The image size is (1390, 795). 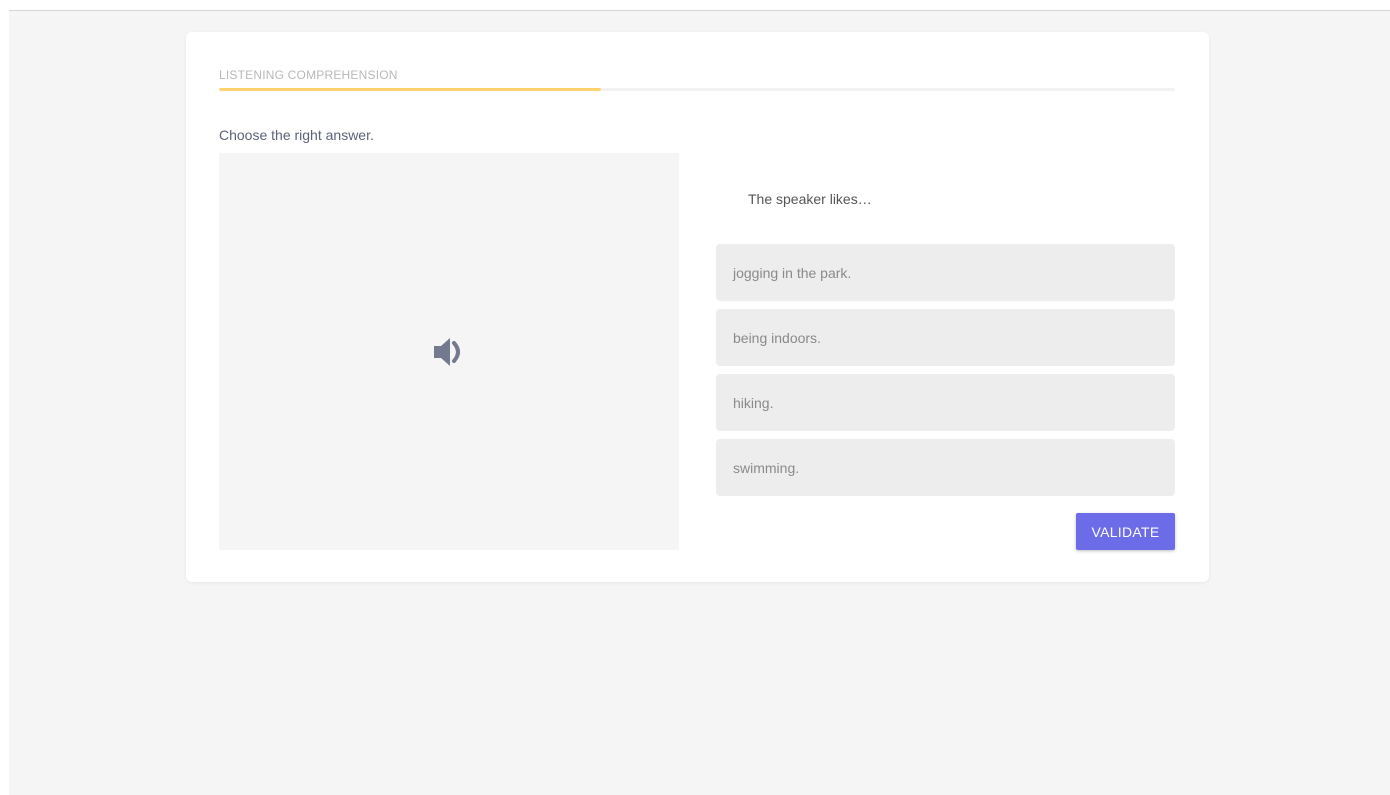 I want to click on answer-option-hiking: hiking., so click(x=945, y=402).